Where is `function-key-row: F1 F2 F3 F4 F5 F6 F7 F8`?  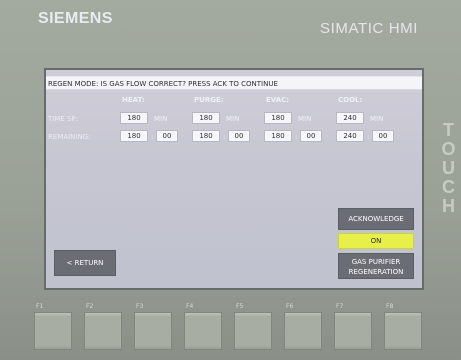 function-key-row: F1 F2 F3 F4 F5 F6 F7 F8 is located at coordinates (229, 327).